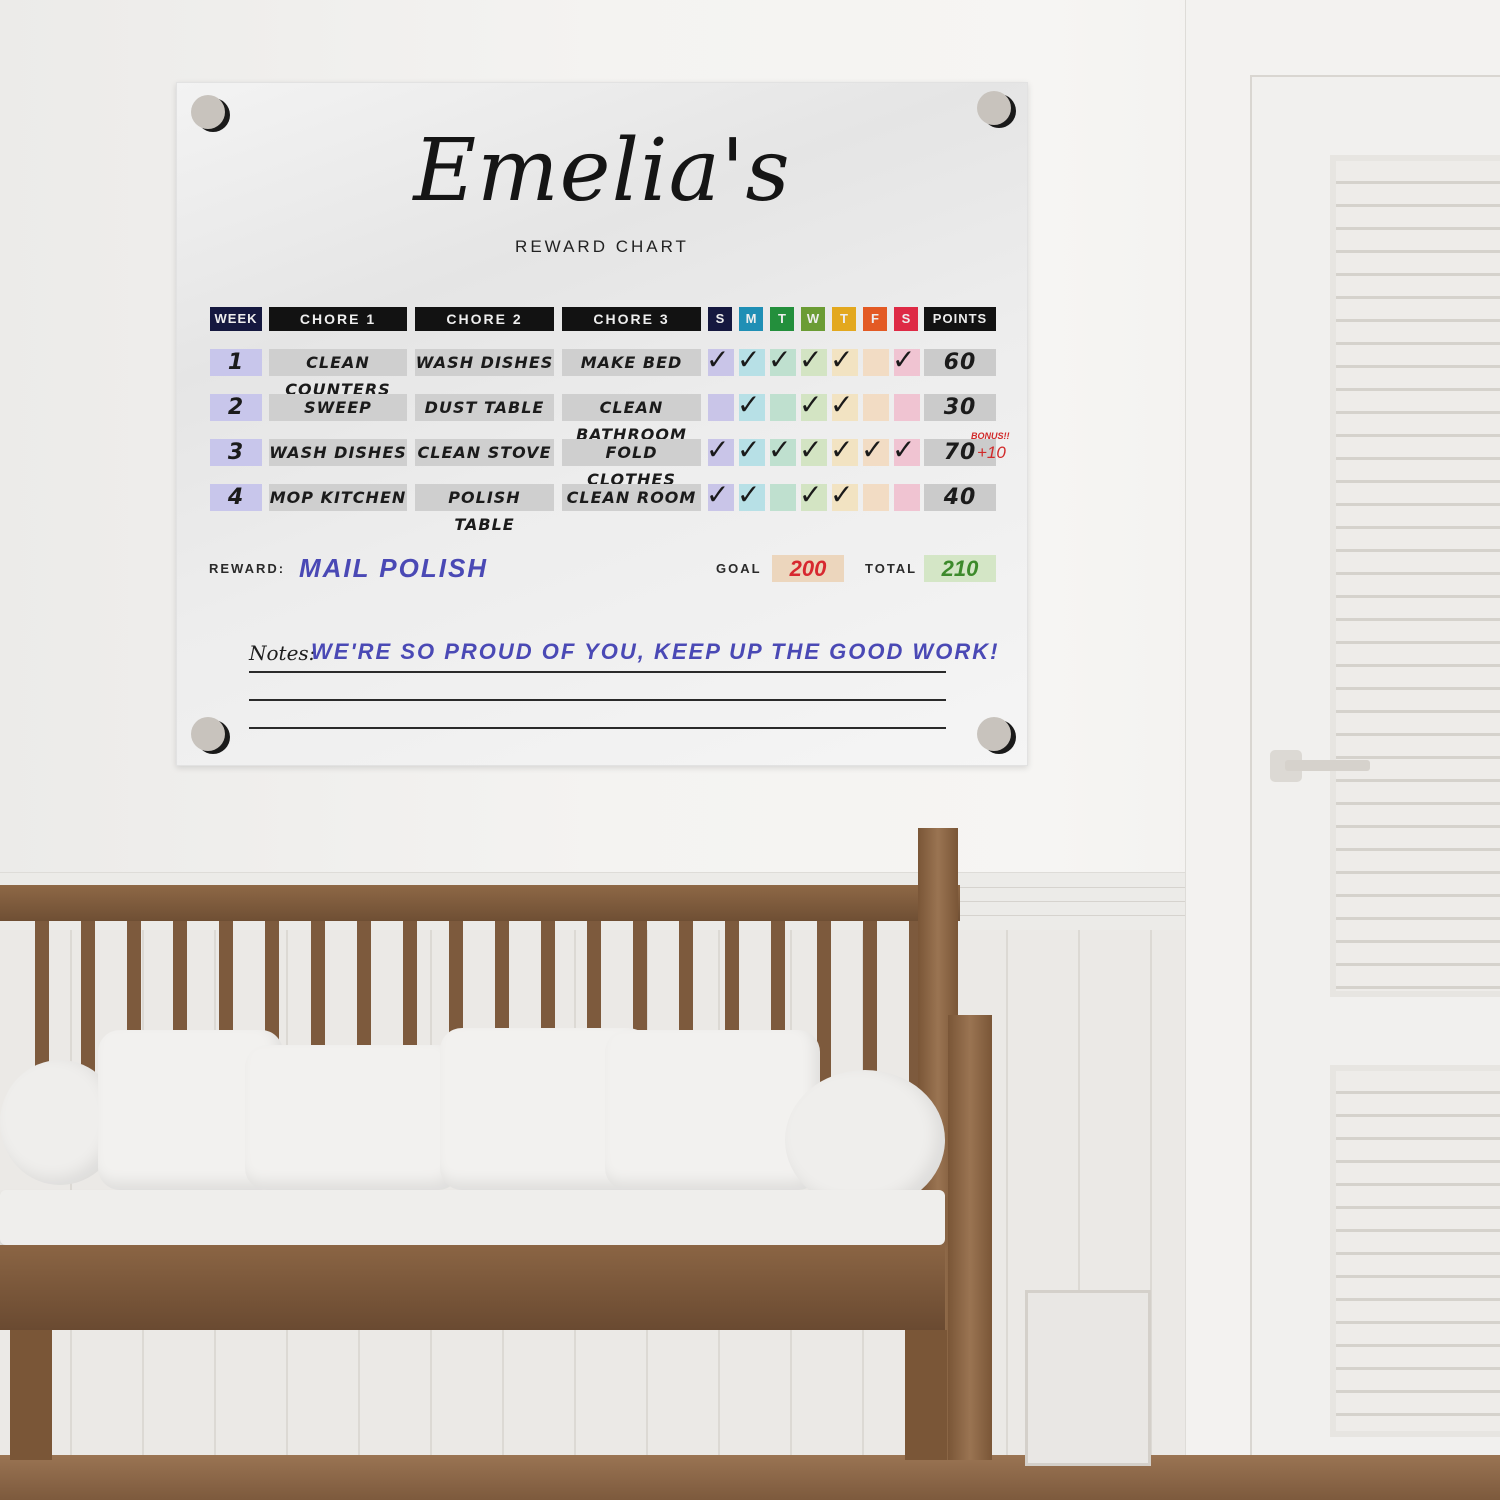 The width and height of the screenshot is (1500, 1500). Describe the element at coordinates (960, 497) in the screenshot. I see `points-cell: 40` at that location.